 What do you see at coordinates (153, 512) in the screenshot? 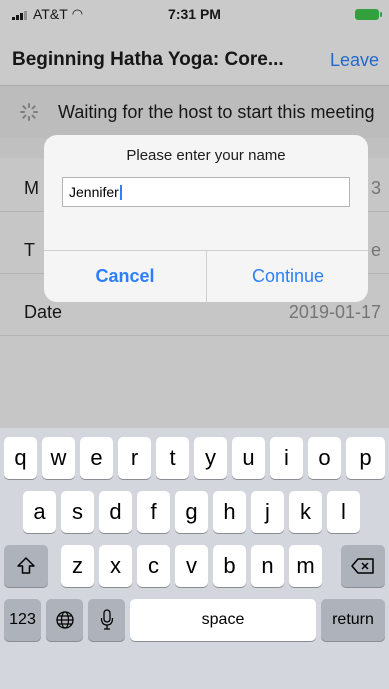
I see `key-f: f` at bounding box center [153, 512].